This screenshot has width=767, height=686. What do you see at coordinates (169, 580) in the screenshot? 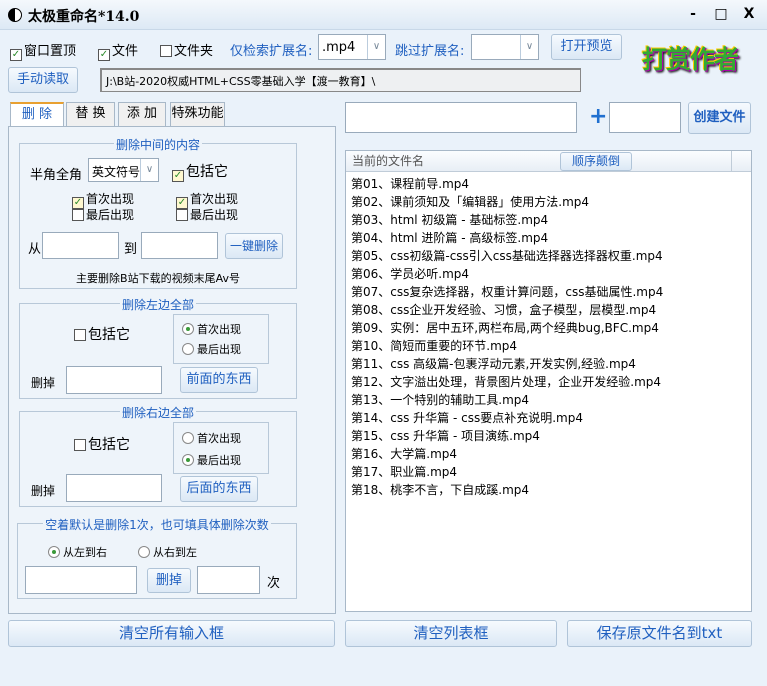
I see `delete-count-button: 删掉` at bounding box center [169, 580].